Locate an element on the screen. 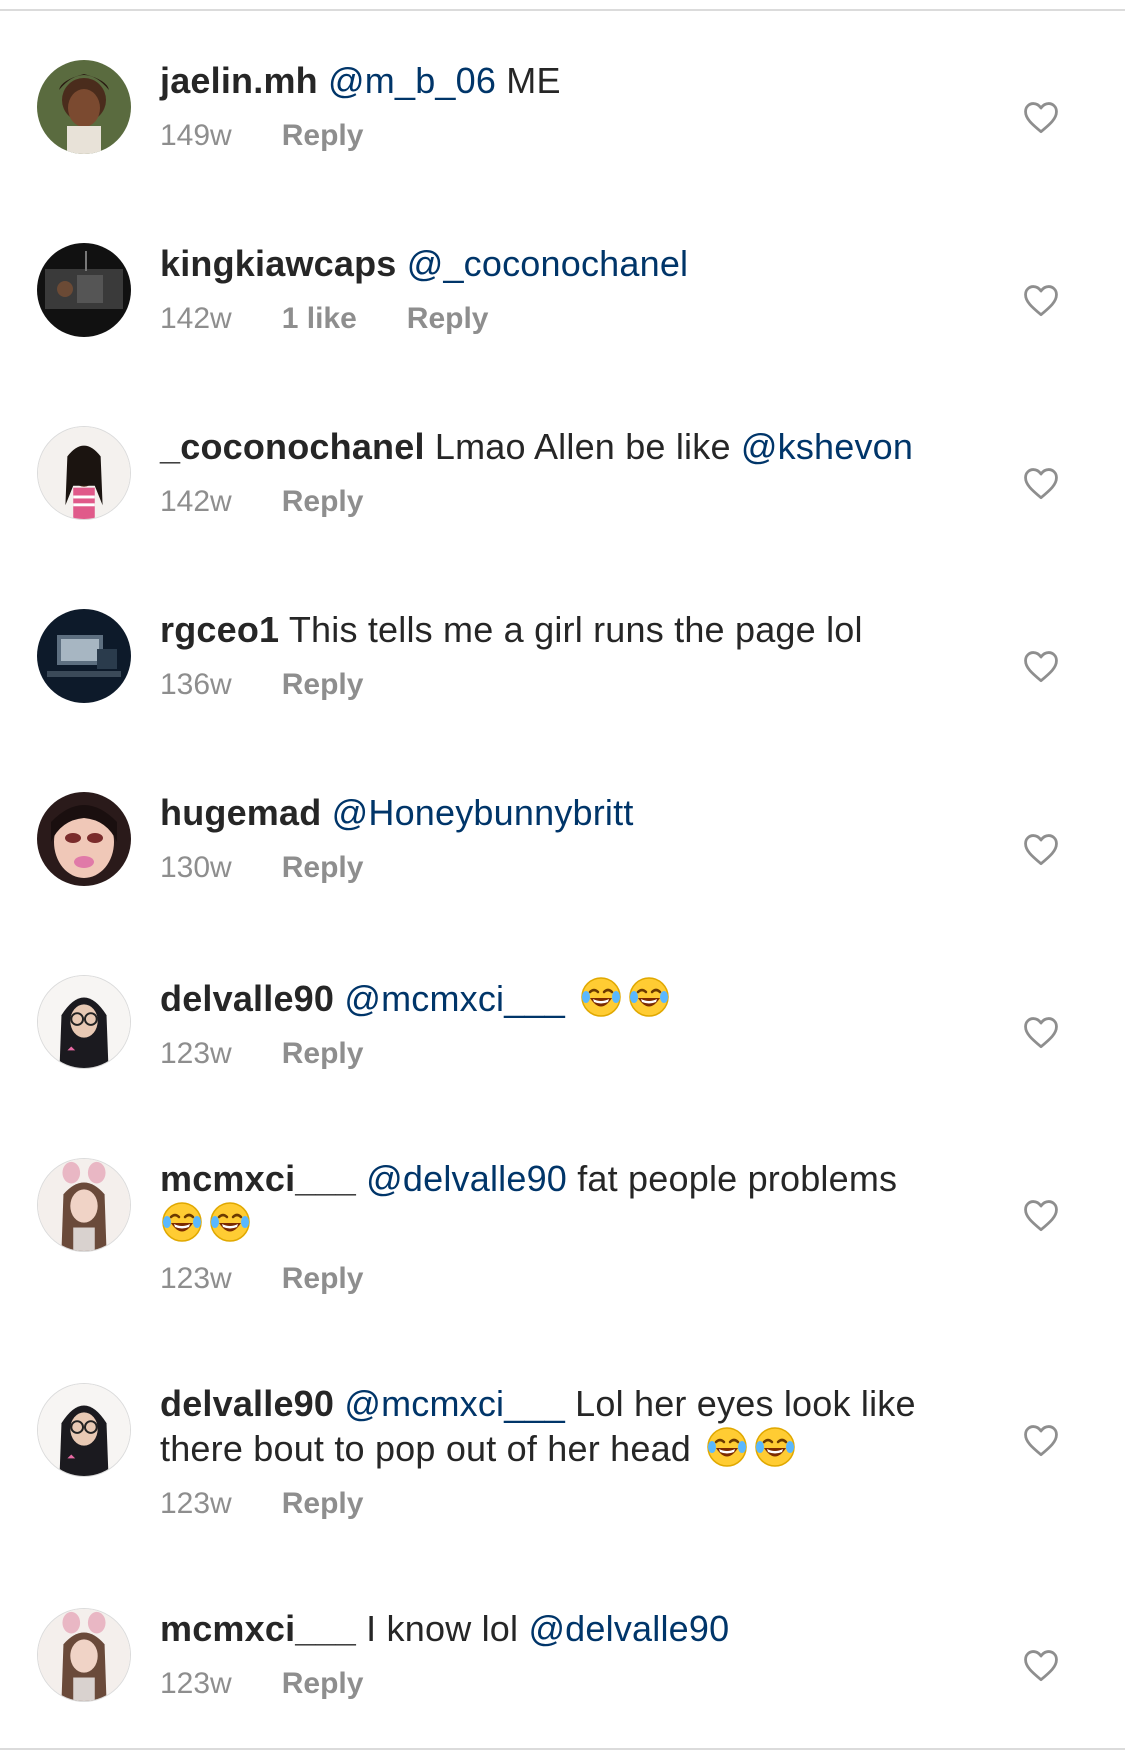  comment-meta: 142w 1 like Reply is located at coordinates (555, 319).